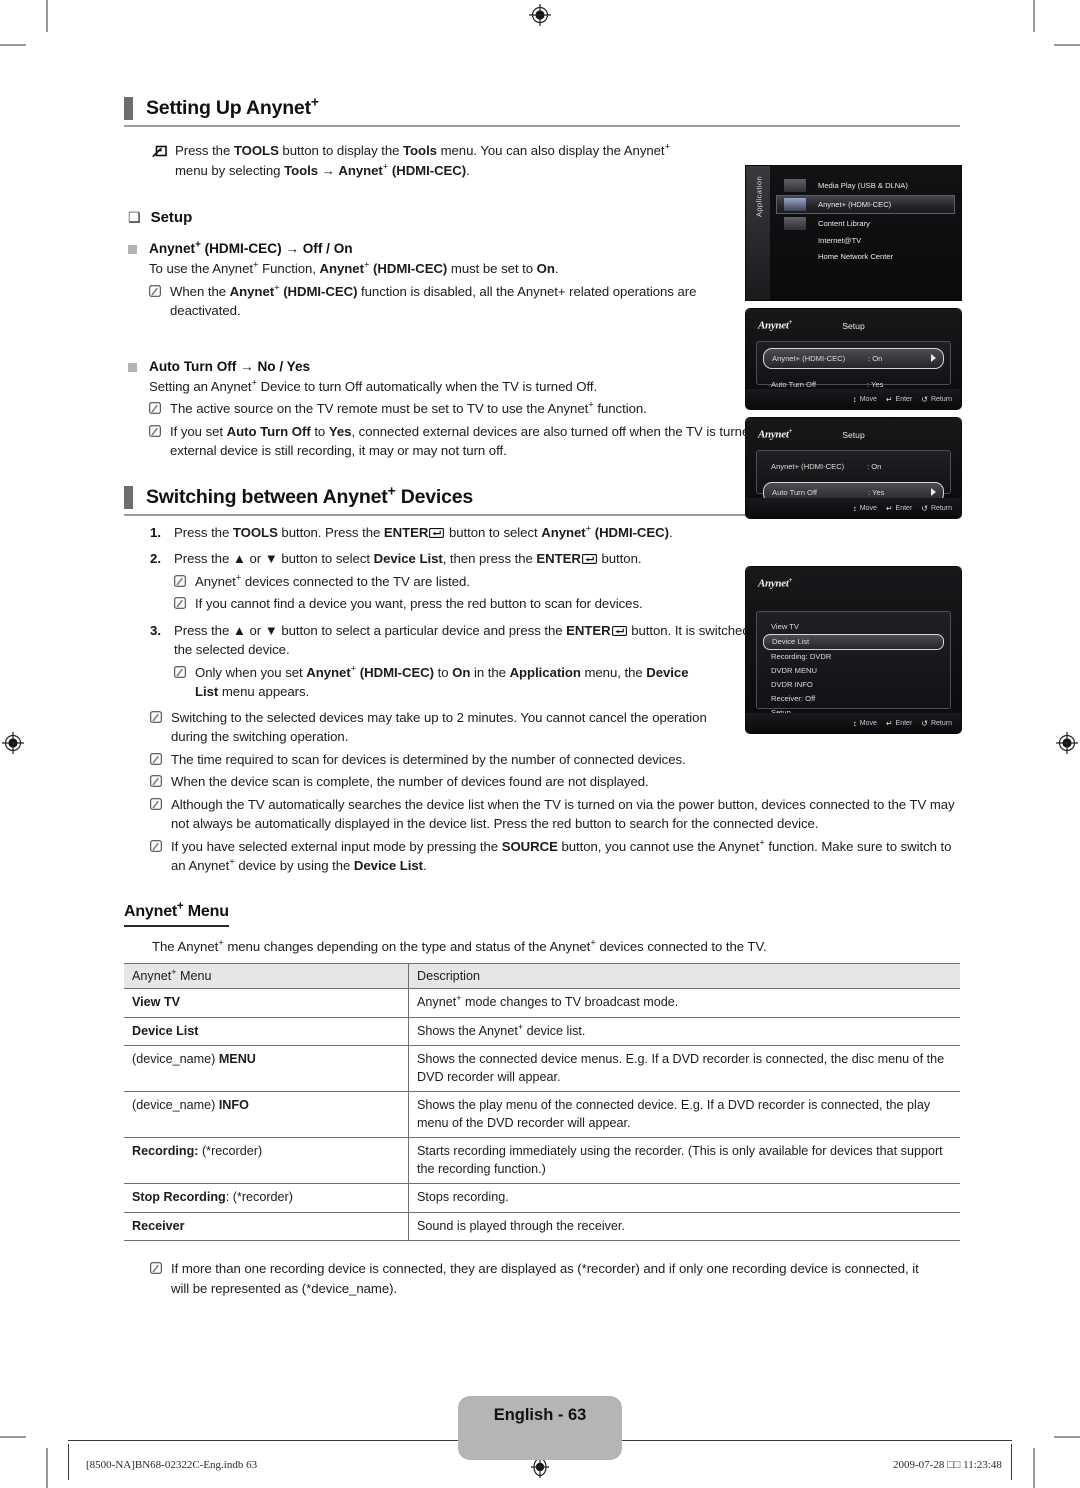 The height and width of the screenshot is (1488, 1080). Describe the element at coordinates (853, 699) in the screenshot. I see `device-item-receiver-off: Receiver: Off` at that location.